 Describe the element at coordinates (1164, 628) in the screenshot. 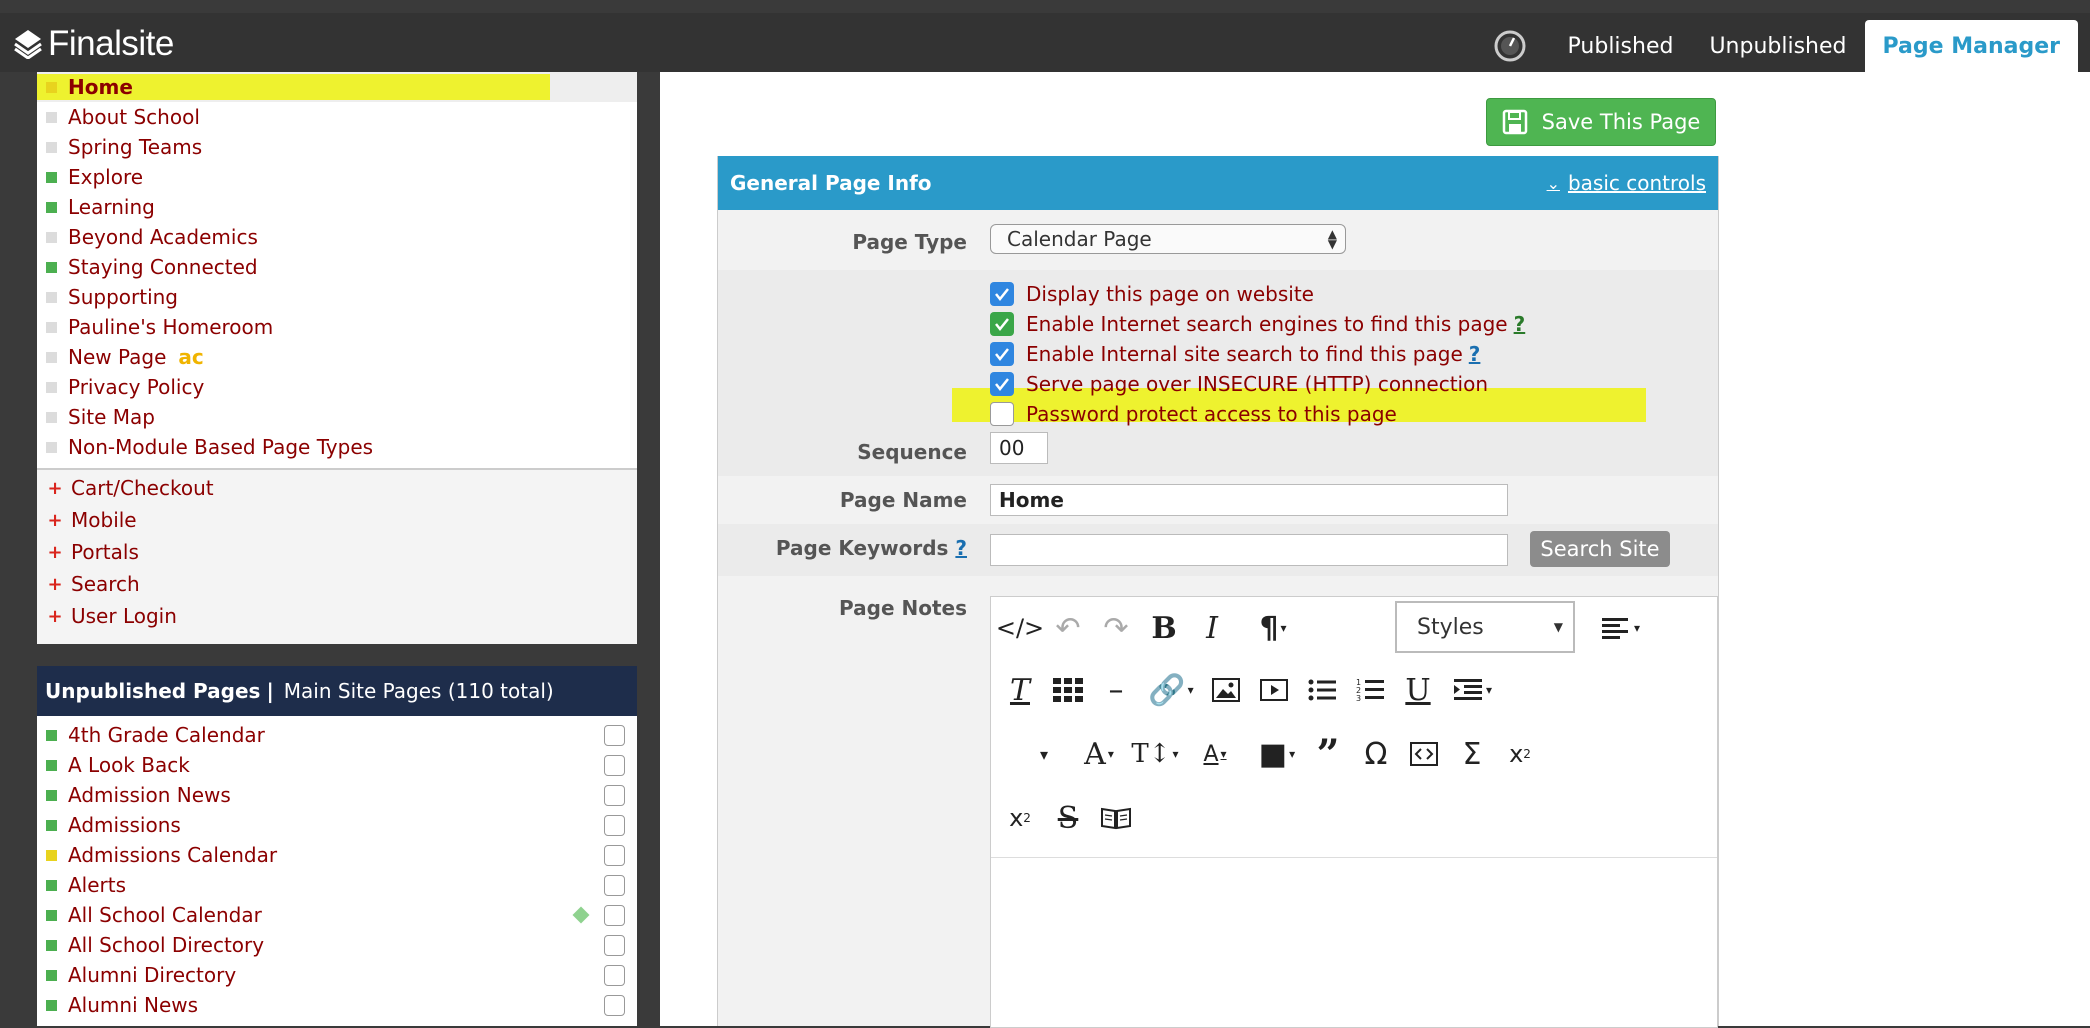

I see `bold-icon: B` at that location.